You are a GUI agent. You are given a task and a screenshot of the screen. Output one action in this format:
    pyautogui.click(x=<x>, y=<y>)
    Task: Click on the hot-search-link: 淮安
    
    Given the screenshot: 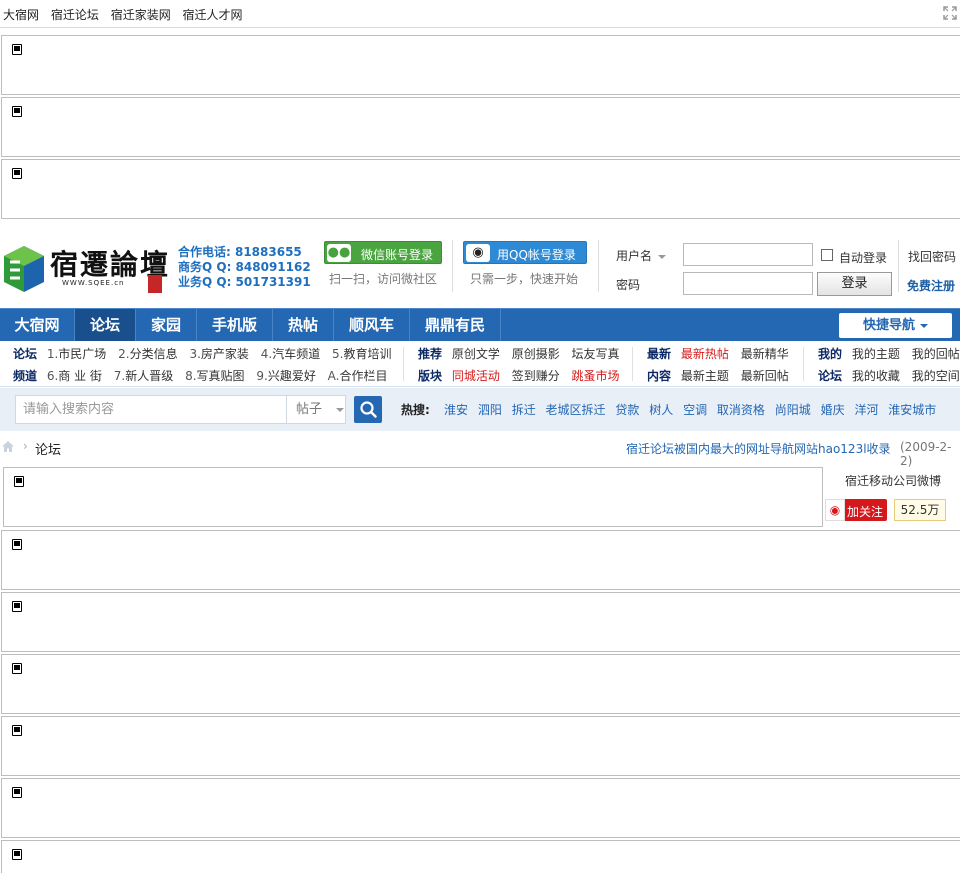 What is the action you would take?
    pyautogui.click(x=456, y=410)
    